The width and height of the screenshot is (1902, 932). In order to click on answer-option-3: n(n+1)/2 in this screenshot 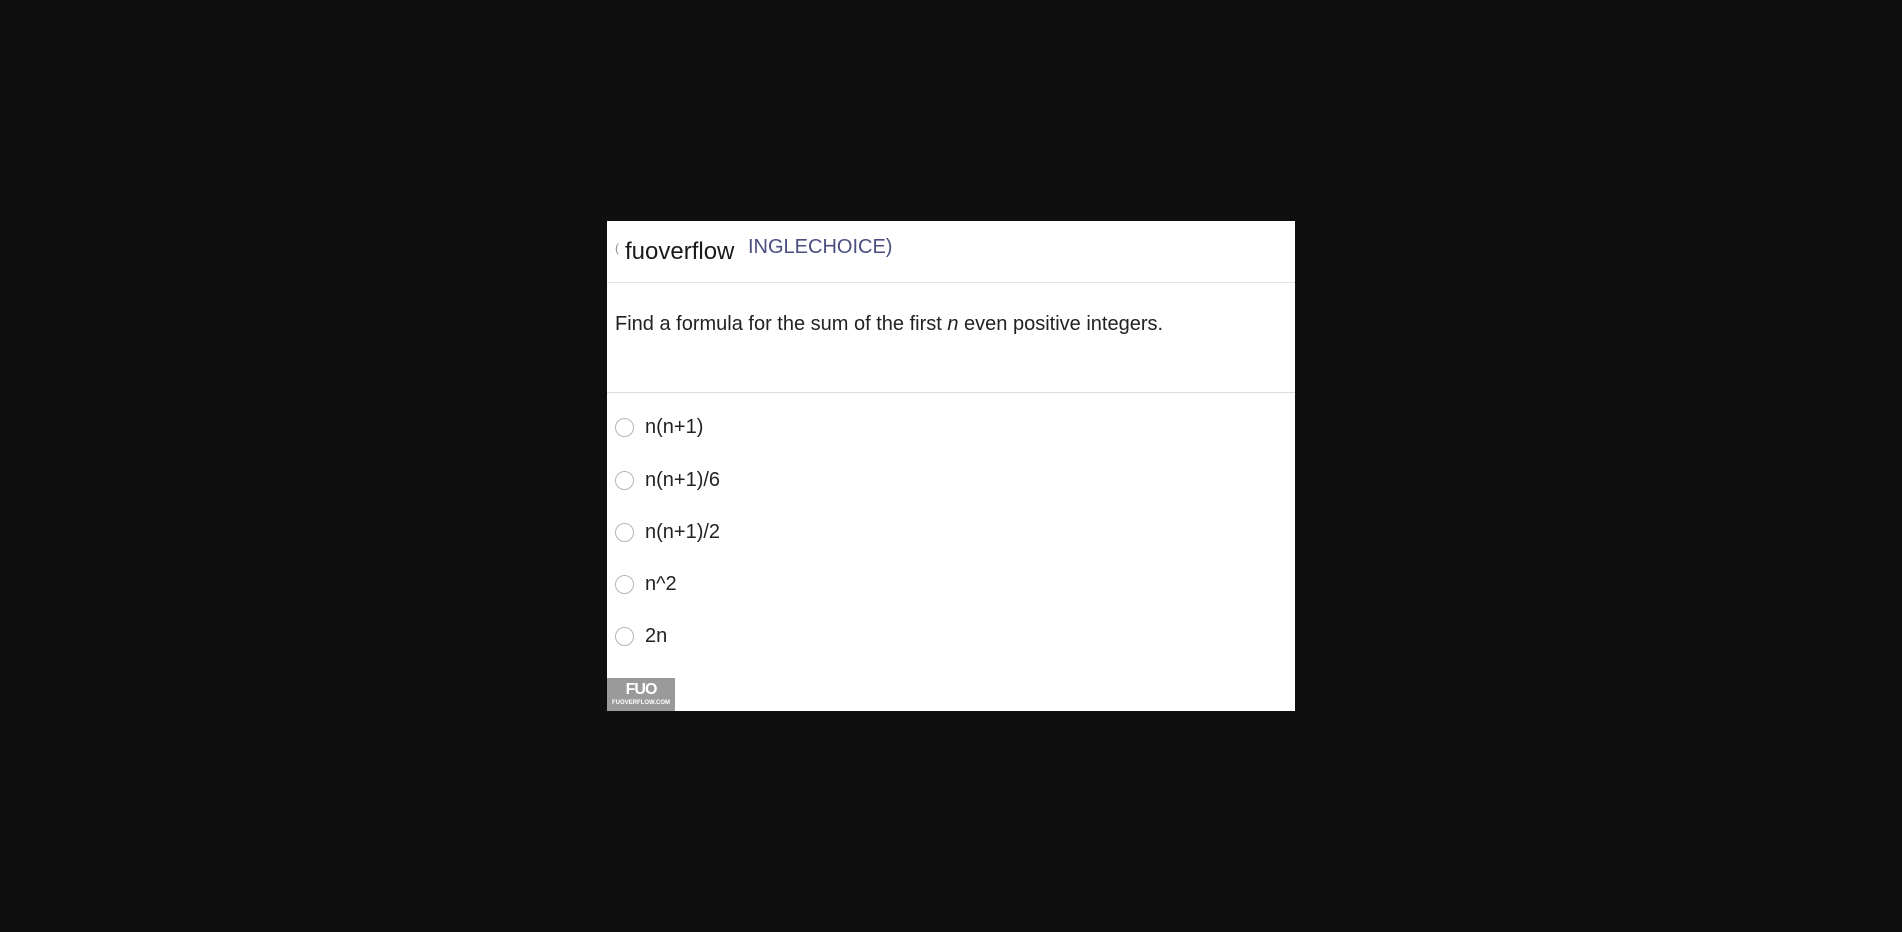, I will do `click(667, 532)`.